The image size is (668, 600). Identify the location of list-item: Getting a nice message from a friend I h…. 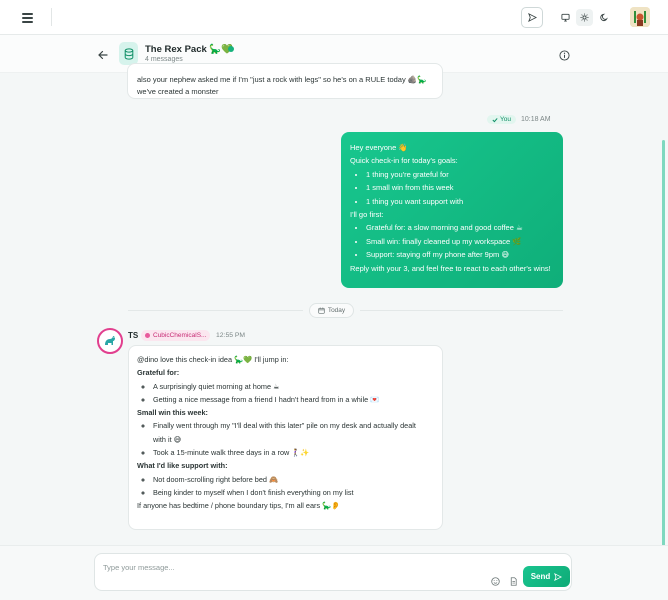
(293, 399).